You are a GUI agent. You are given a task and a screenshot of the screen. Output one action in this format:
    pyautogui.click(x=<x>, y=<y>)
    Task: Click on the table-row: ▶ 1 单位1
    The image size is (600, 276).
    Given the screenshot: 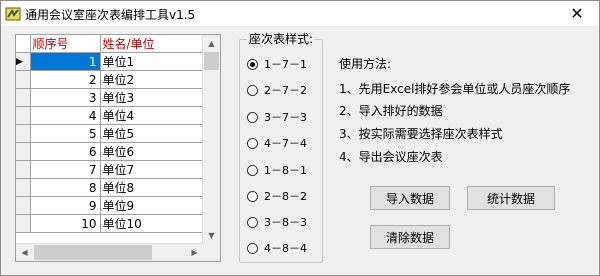 What is the action you would take?
    pyautogui.click(x=111, y=61)
    